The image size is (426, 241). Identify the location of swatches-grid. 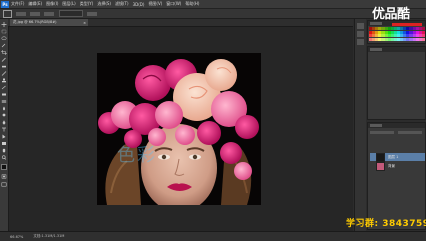
(397, 34).